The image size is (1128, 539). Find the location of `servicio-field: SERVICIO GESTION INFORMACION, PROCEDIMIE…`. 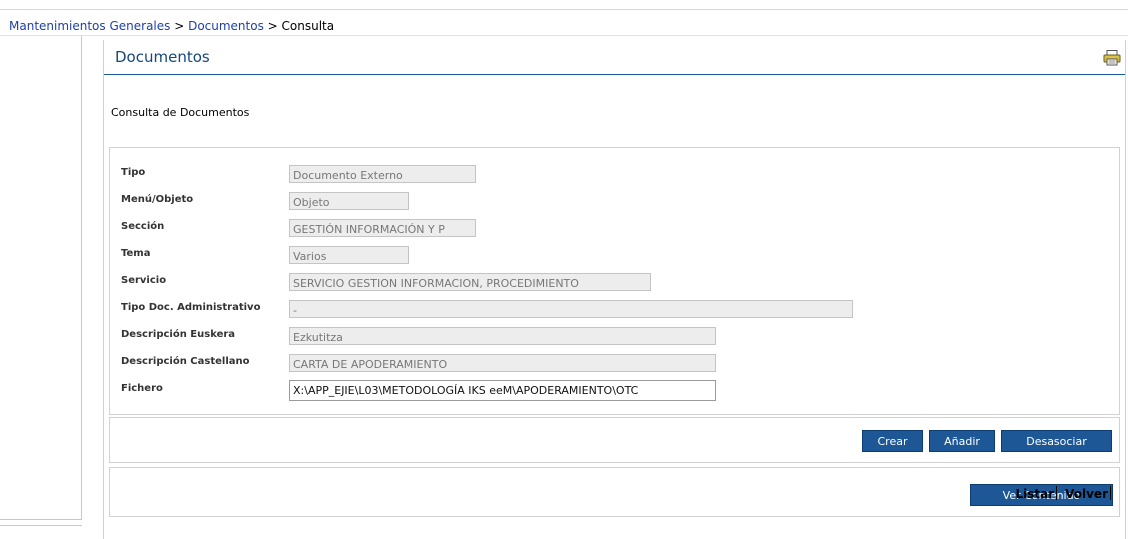

servicio-field: SERVICIO GESTION INFORMACION, PROCEDIMIE… is located at coordinates (470, 282).